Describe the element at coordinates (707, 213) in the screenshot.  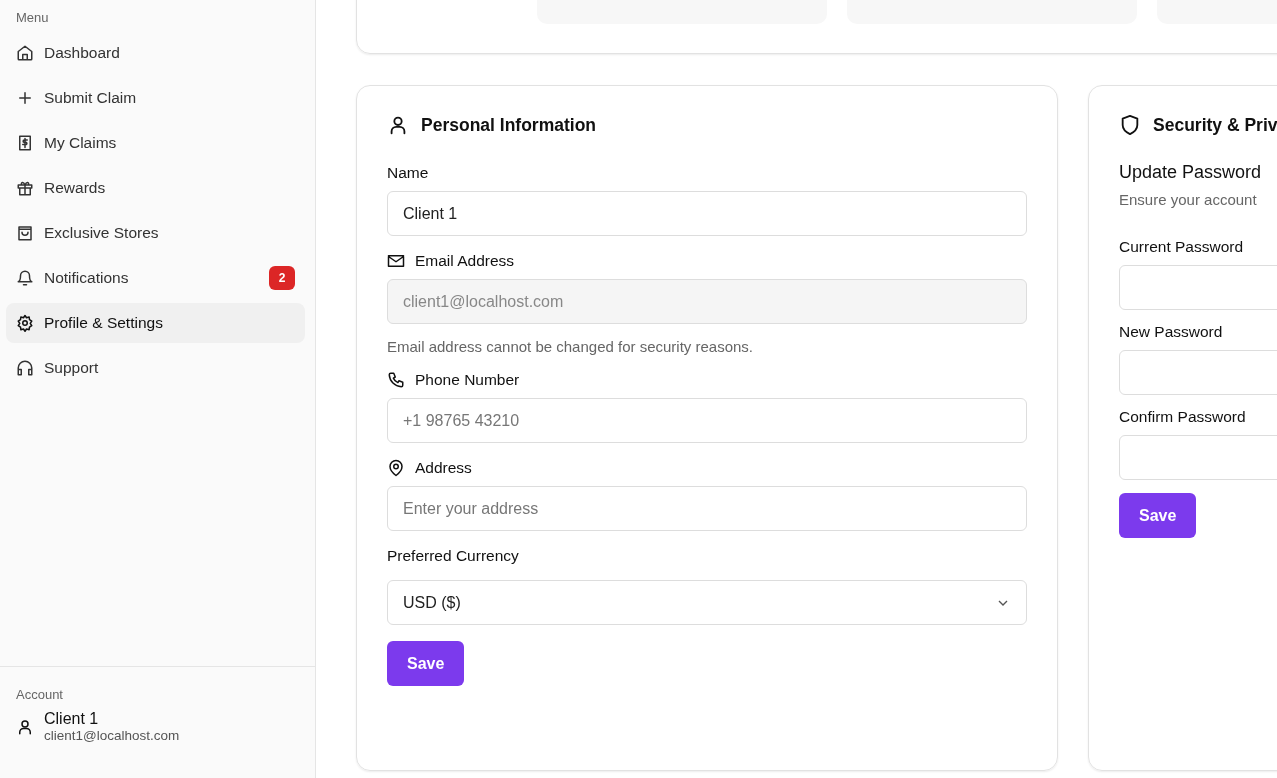
I see `input-field: Client 1` at that location.